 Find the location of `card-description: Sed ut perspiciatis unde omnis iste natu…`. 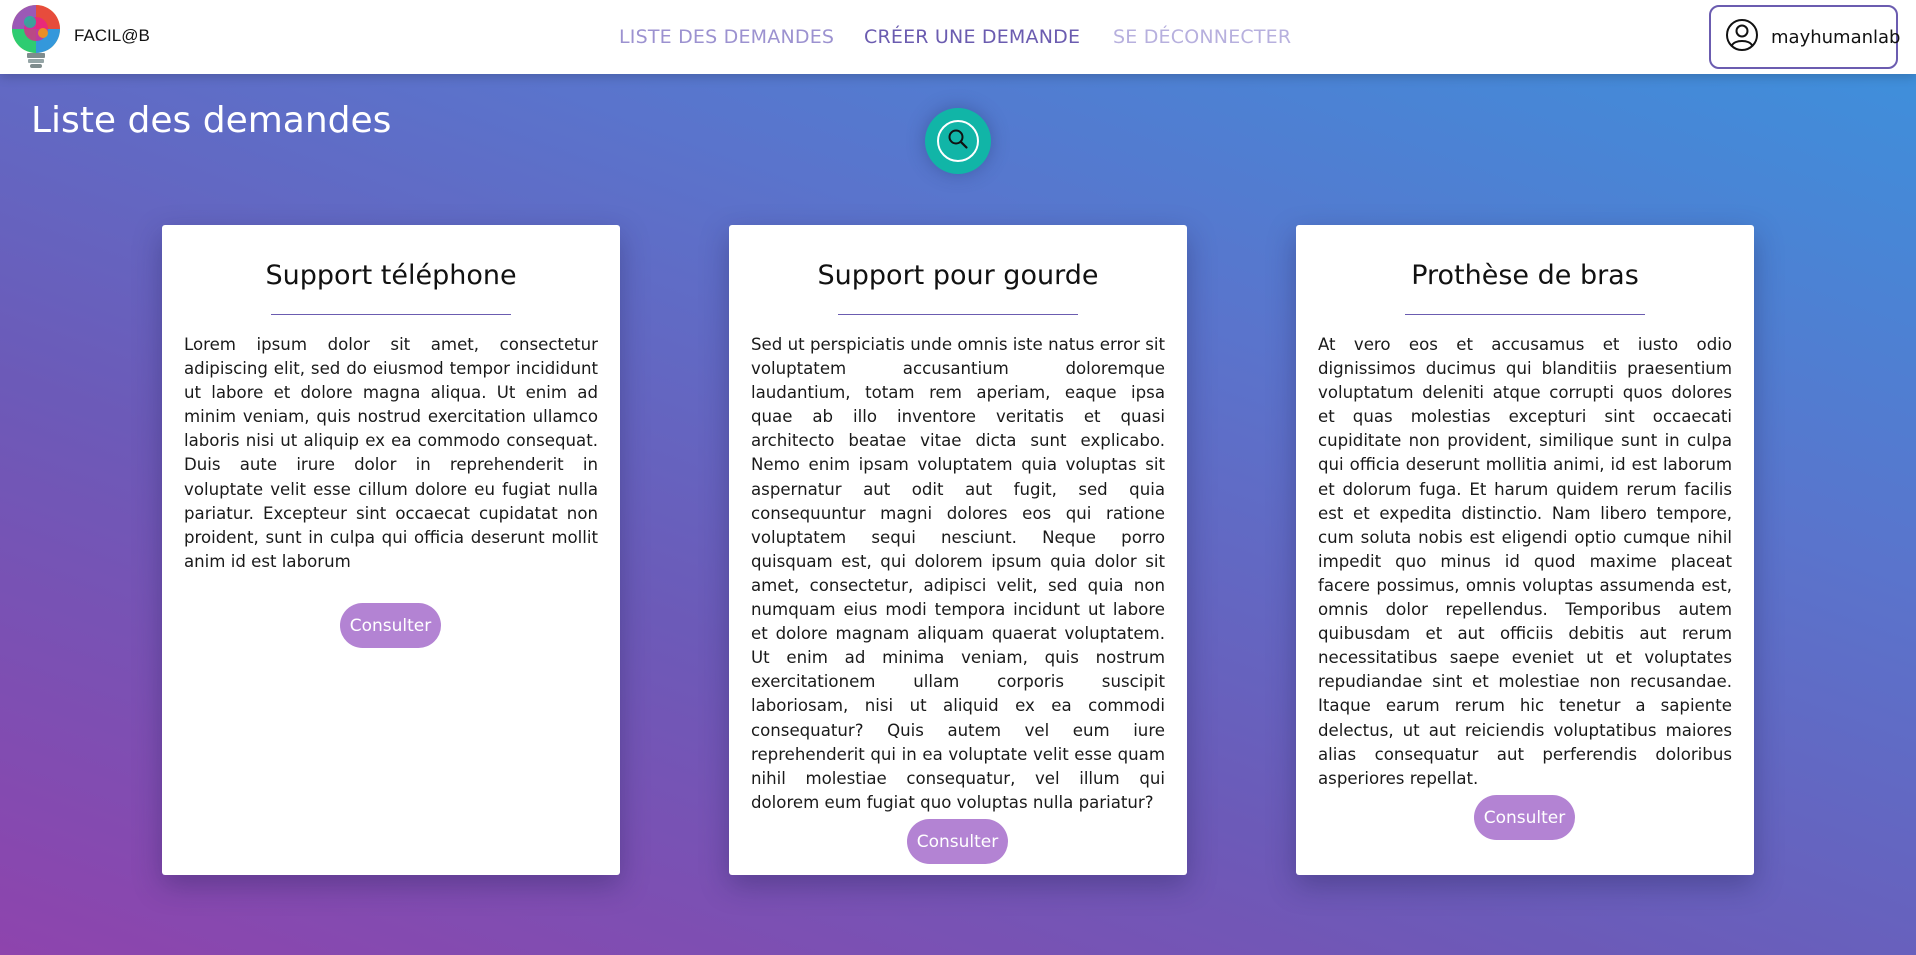

card-description: Sed ut perspiciatis unde omnis iste natu… is located at coordinates (958, 573).